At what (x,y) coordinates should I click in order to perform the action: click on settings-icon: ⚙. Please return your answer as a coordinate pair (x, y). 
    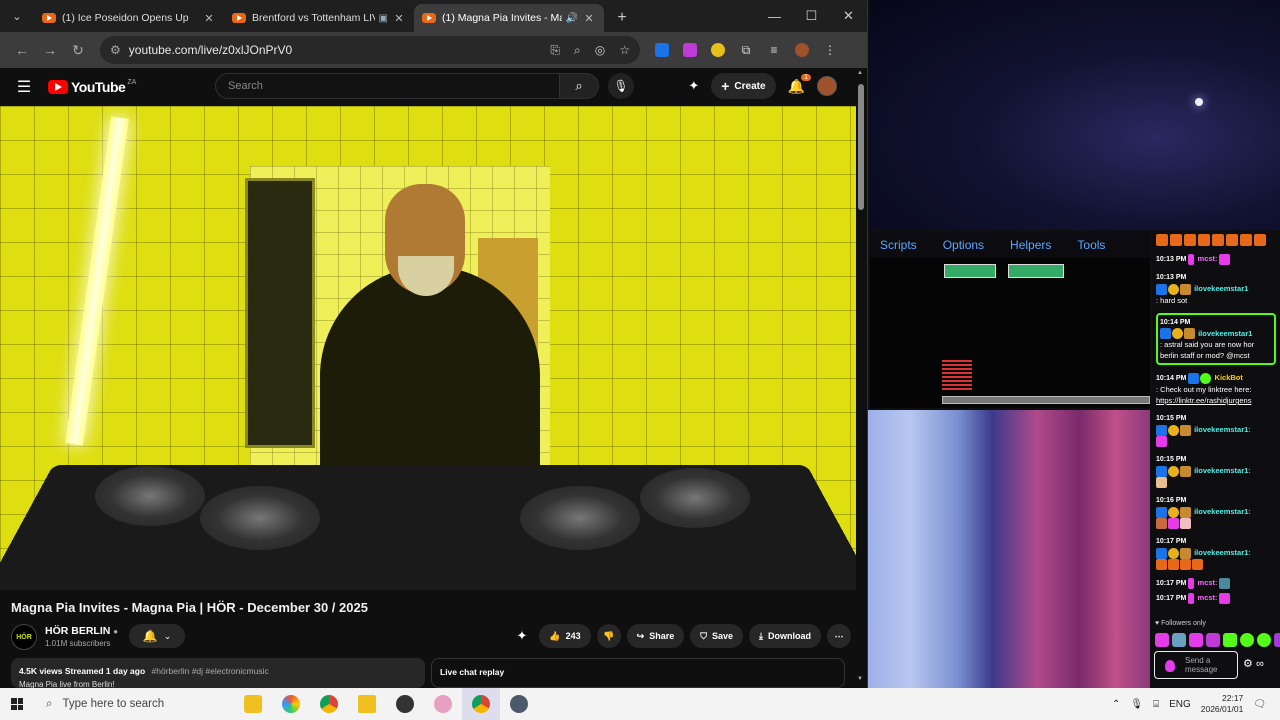
    Looking at the image, I should click on (1248, 664).